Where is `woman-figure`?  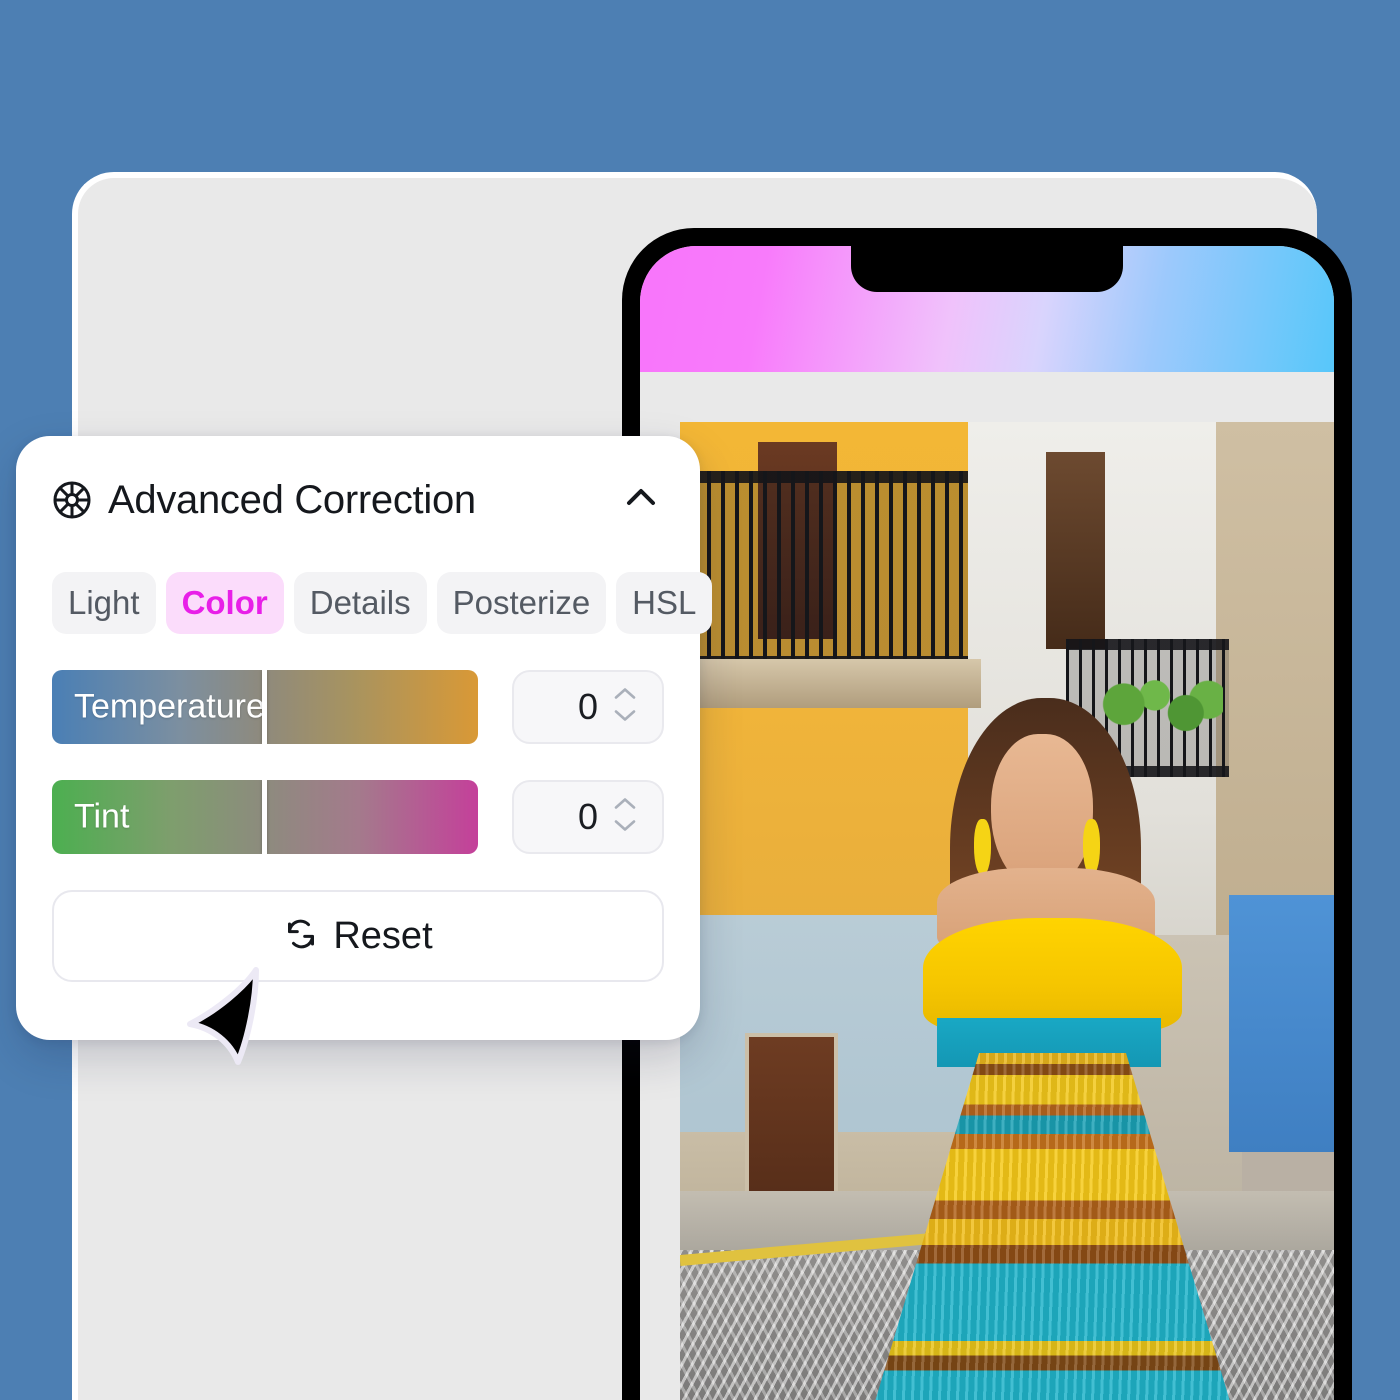
woman-figure is located at coordinates (1052, 1049).